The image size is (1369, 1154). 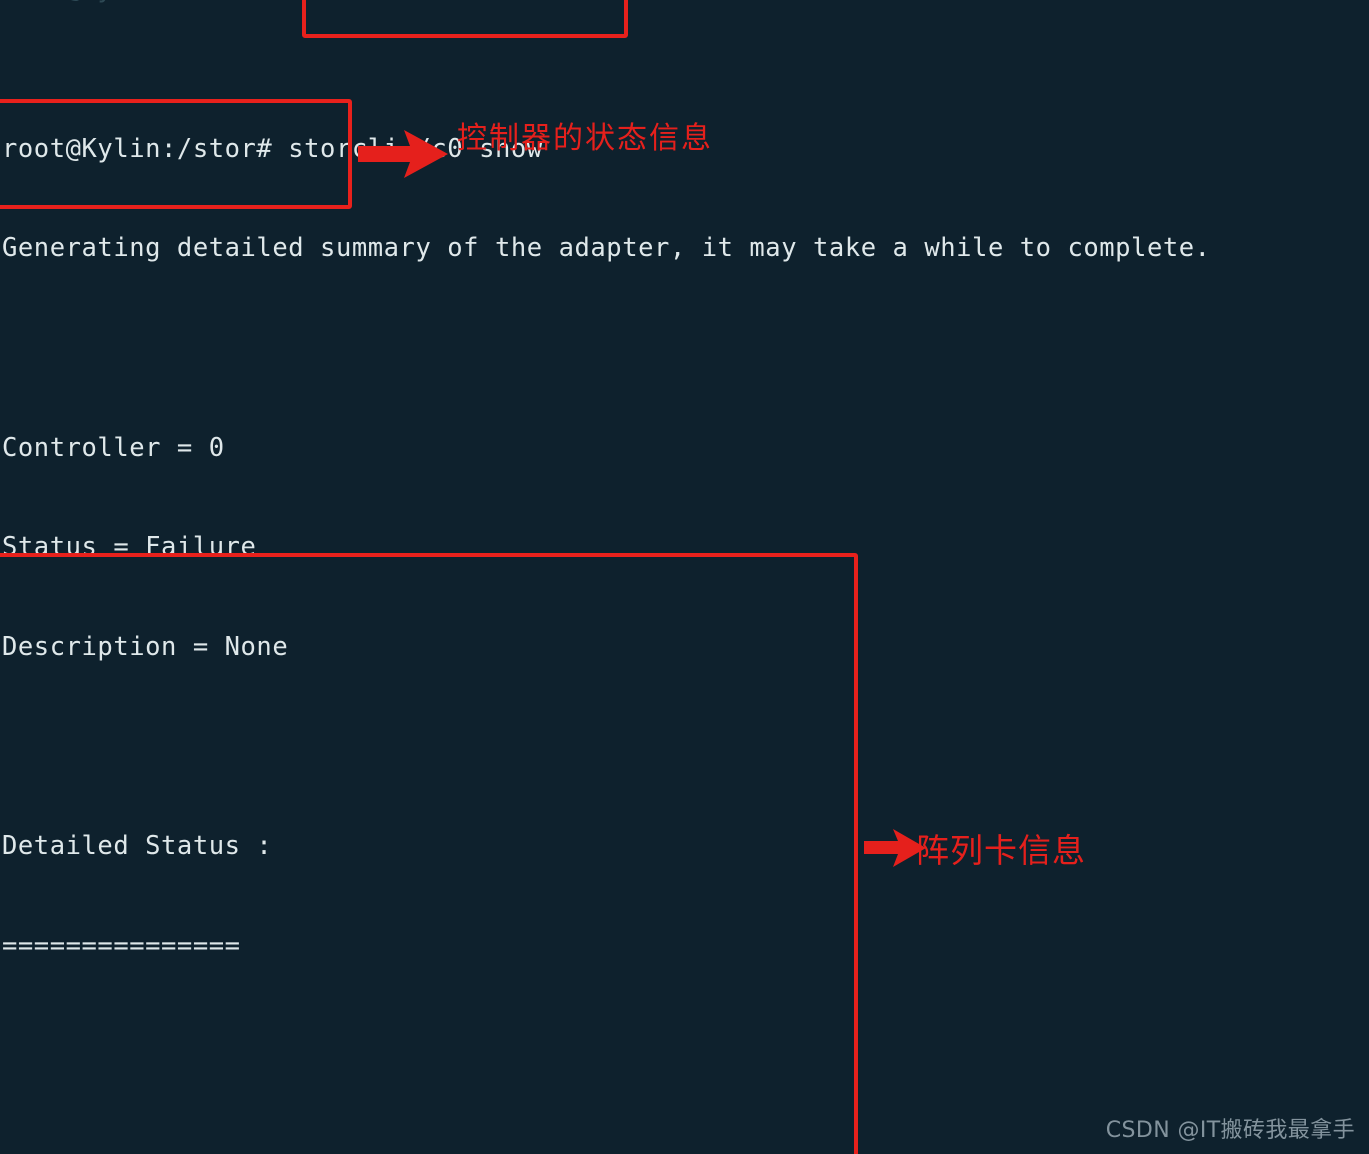 I want to click on controller-id-line: Controller = 0, so click(x=113, y=447).